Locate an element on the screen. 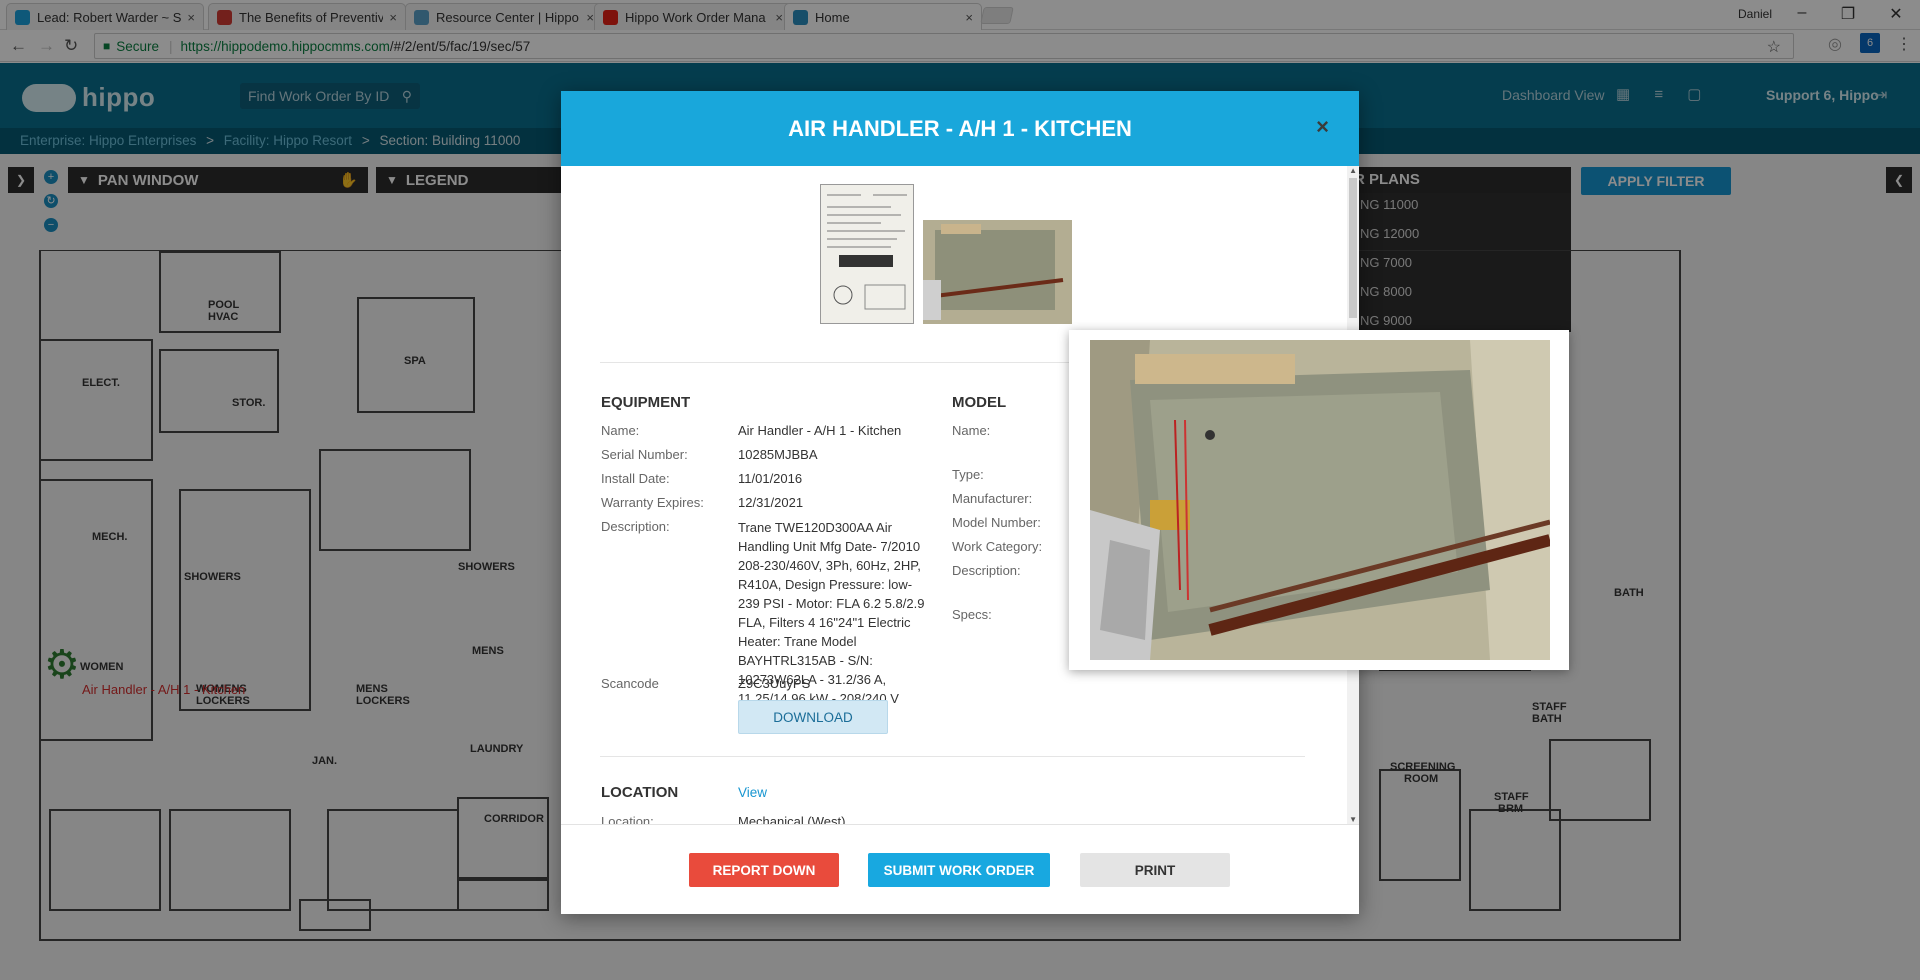 This screenshot has height=980, width=1920. serial-number-label: Serial Number: is located at coordinates (644, 454).